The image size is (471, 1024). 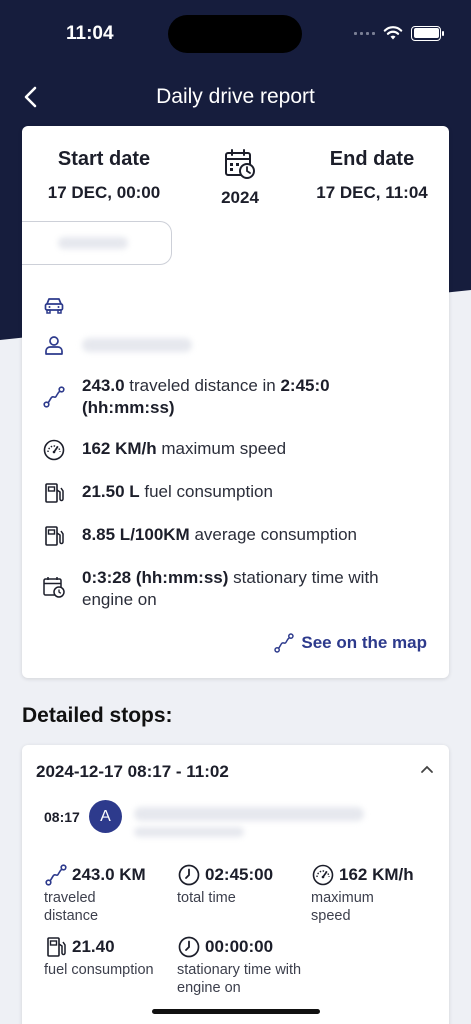 I want to click on see-on-map-link: See on the map, so click(x=350, y=643).